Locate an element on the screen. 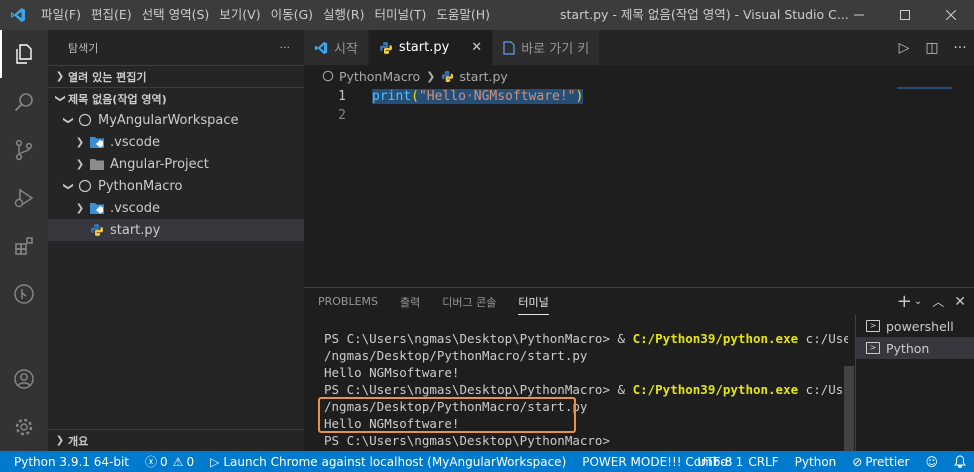  tree-item-start-py: start.py is located at coordinates (176, 230).